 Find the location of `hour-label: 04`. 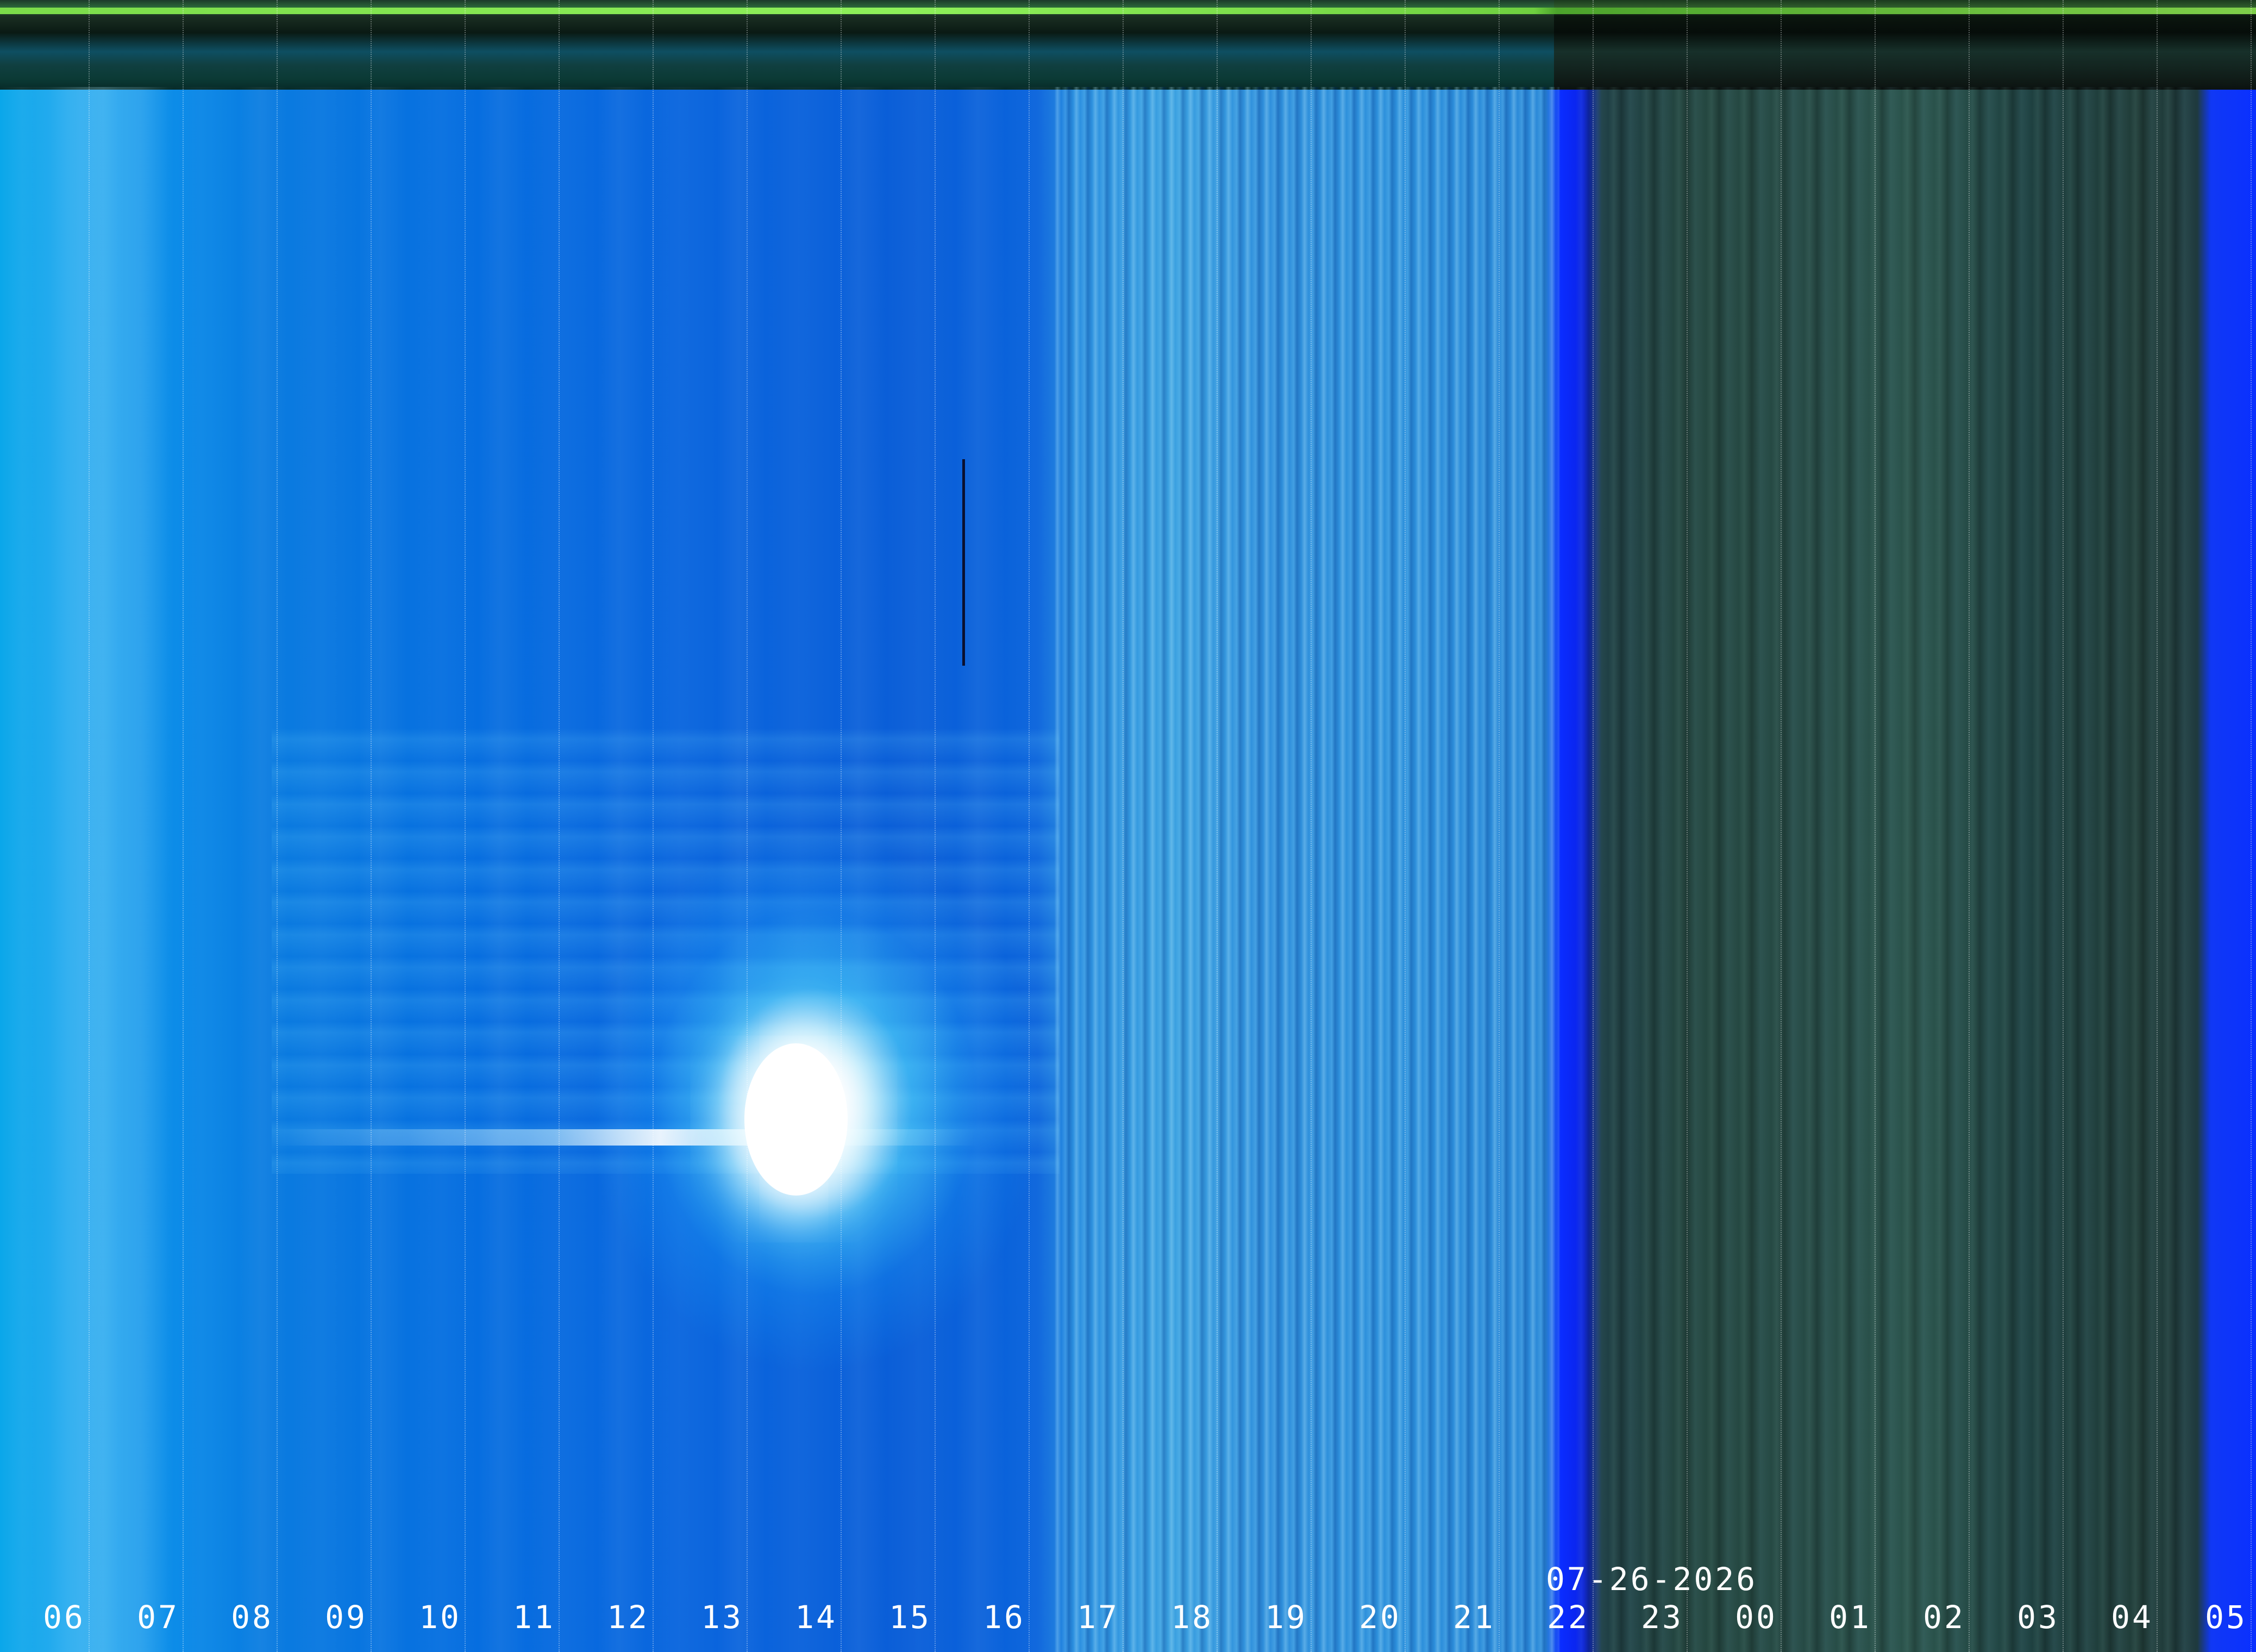

hour-label: 04 is located at coordinates (2132, 1617).